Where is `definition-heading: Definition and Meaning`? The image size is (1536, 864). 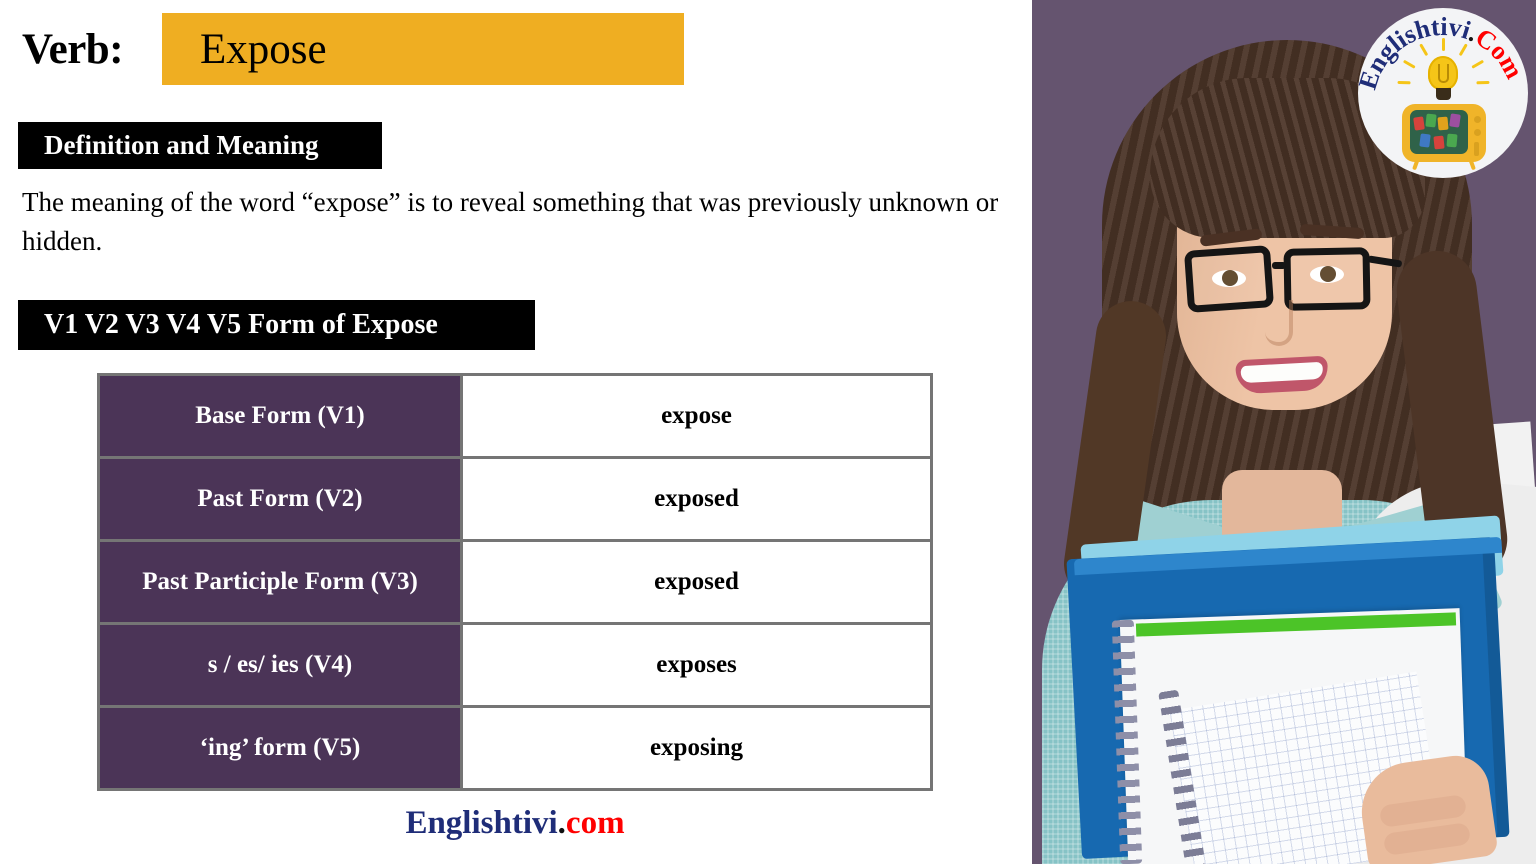
definition-heading: Definition and Meaning is located at coordinates (200, 145).